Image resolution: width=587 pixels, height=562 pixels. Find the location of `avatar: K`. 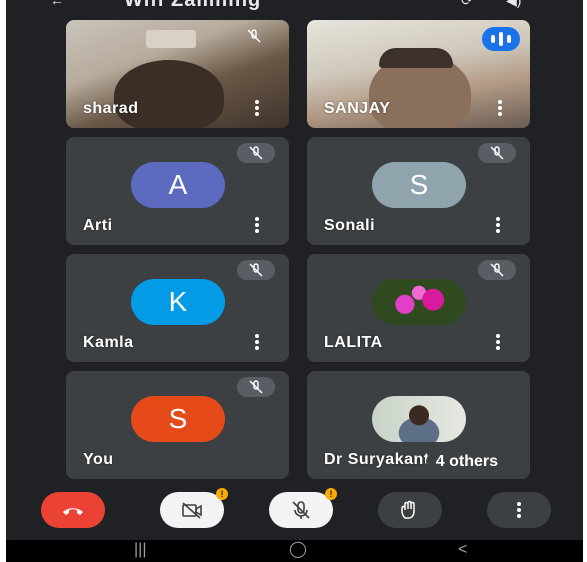

avatar: K is located at coordinates (178, 302).